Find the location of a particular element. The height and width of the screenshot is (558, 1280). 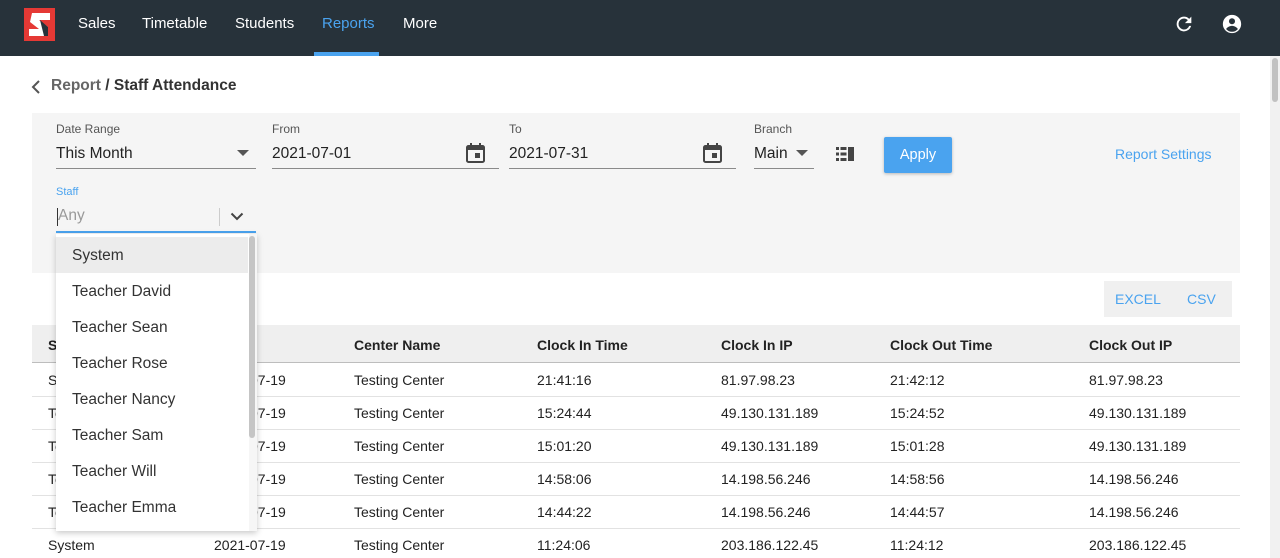

cell-clock-in-time: 21:41:16 is located at coordinates (564, 380).